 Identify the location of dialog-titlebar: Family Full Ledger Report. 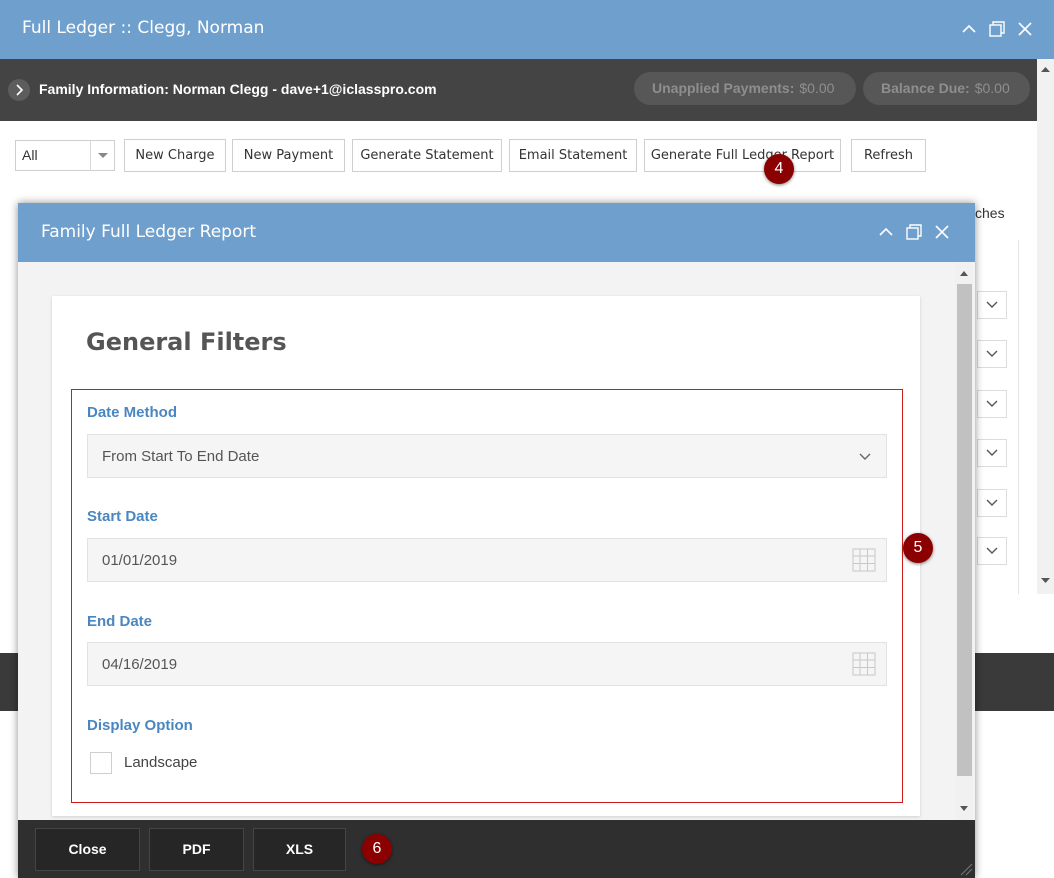
(496, 232).